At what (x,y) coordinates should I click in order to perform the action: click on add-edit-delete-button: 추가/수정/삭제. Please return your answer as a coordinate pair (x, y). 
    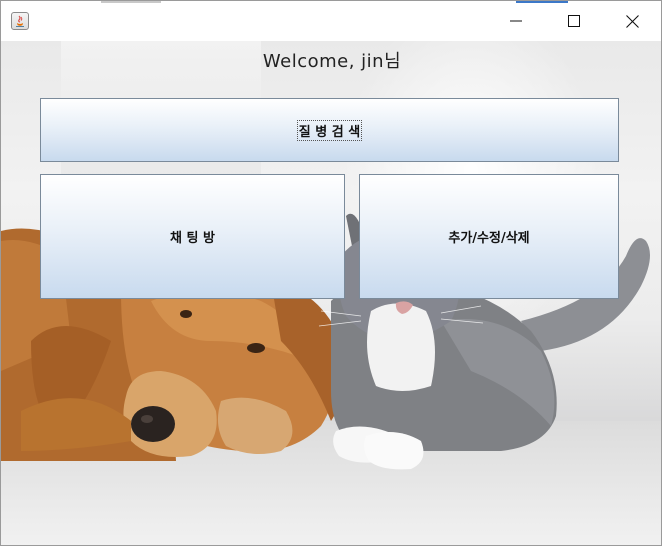
    Looking at the image, I should click on (489, 236).